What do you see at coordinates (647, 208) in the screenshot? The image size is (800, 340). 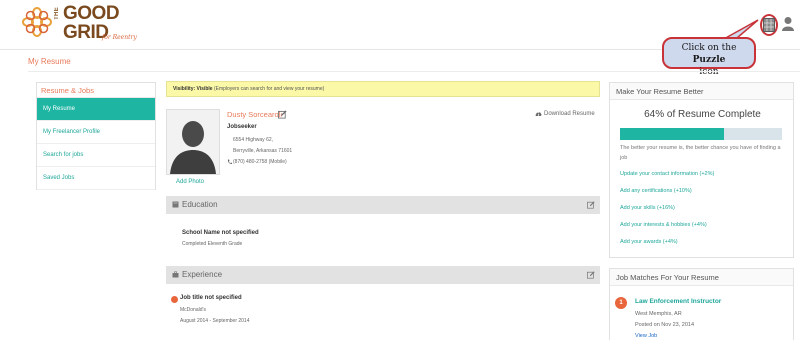 I see `tip-skills: Add your skills (+16%)` at bounding box center [647, 208].